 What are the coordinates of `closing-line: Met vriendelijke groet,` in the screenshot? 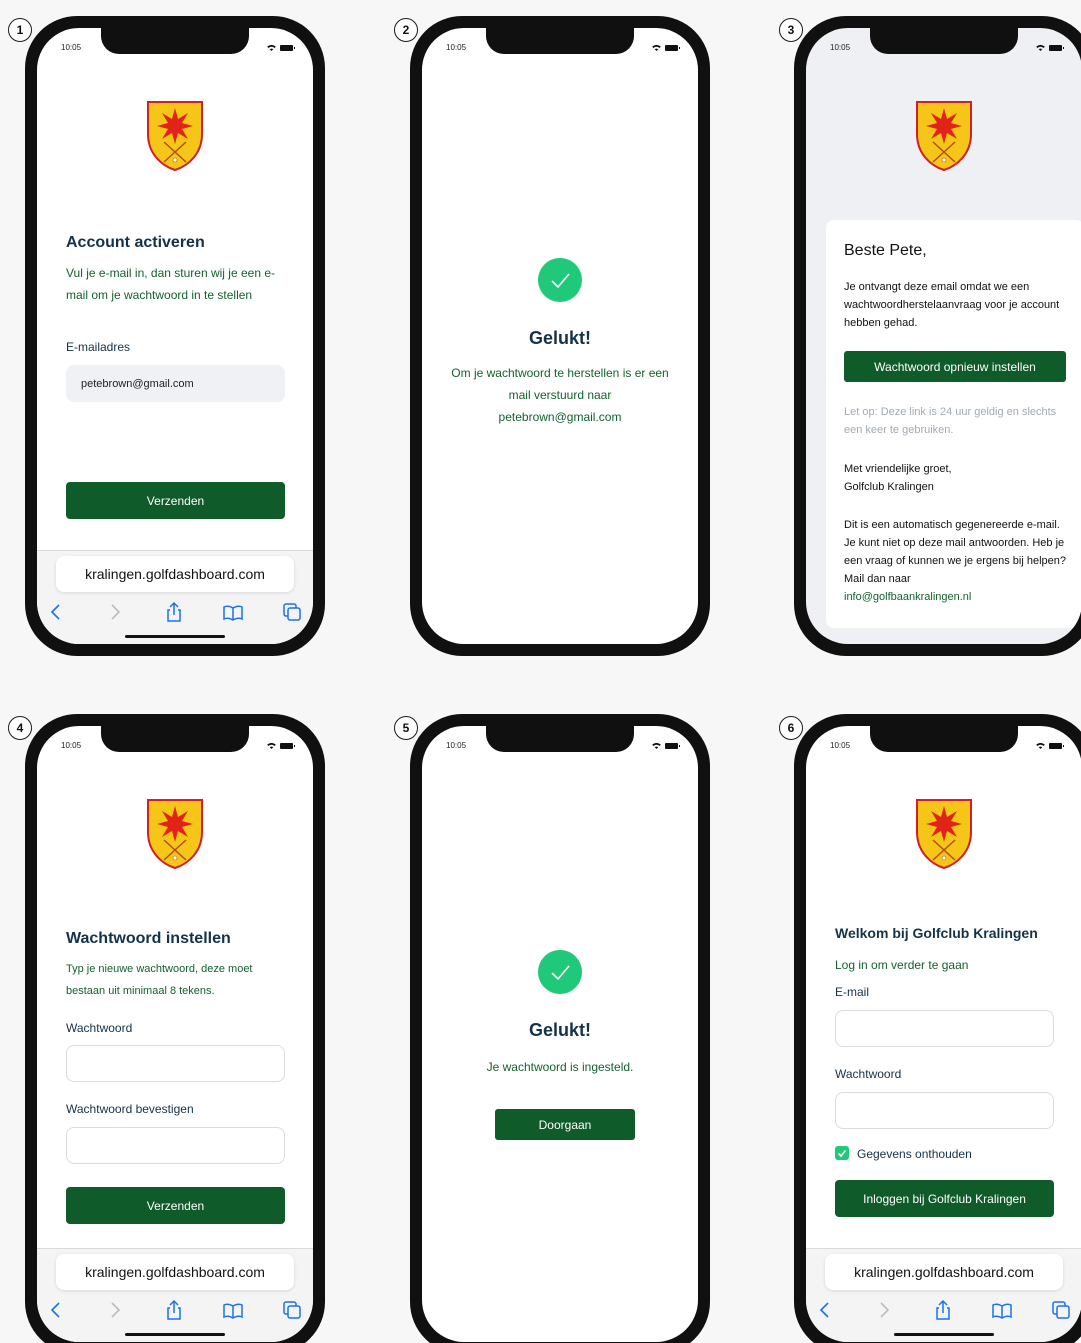 It's located at (898, 469).